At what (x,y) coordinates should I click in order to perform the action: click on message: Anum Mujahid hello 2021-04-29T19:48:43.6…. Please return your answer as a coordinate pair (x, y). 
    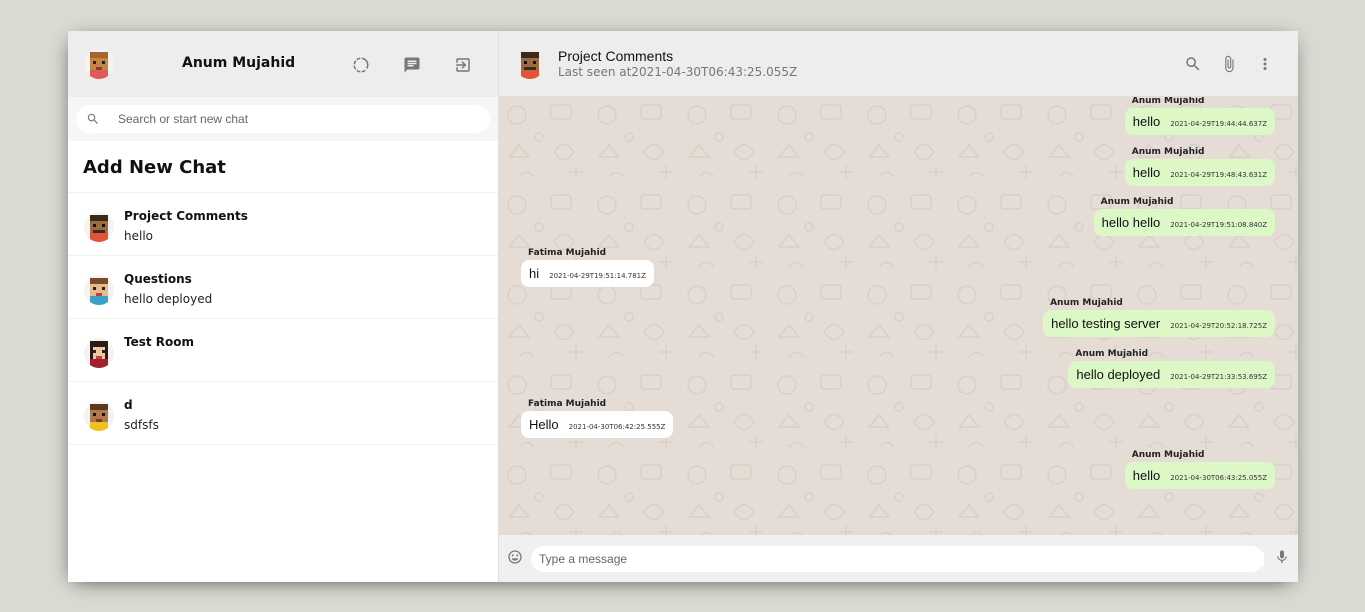
    Looking at the image, I should click on (1199, 166).